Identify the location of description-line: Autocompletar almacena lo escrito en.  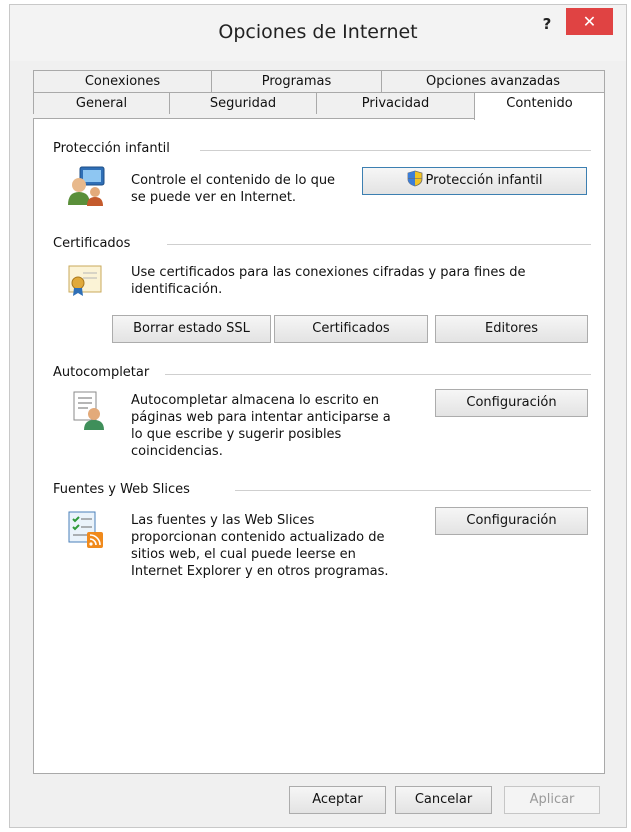
(255, 400).